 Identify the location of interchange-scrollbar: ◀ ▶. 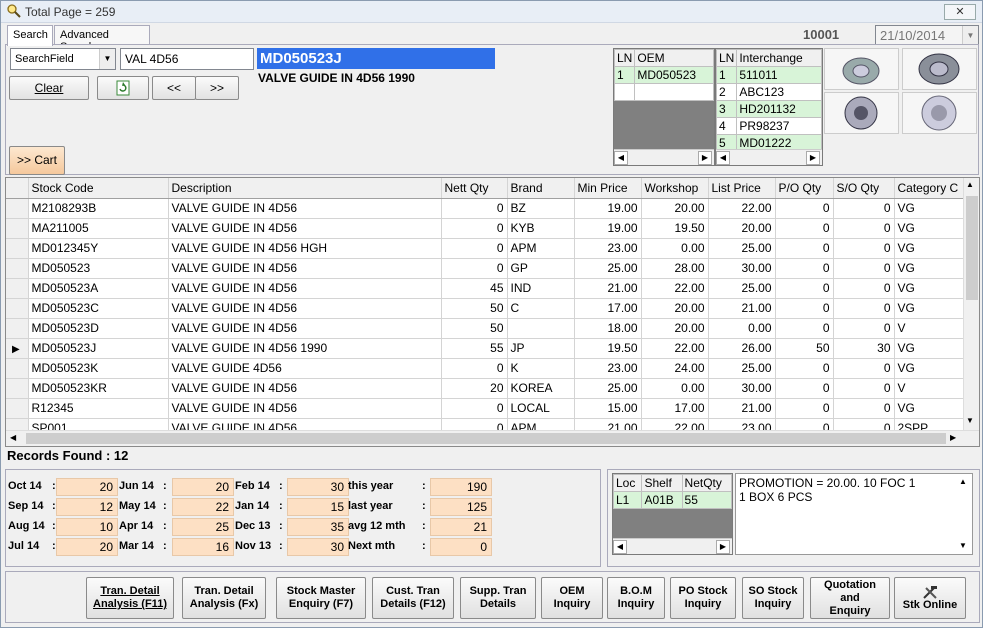
(769, 157).